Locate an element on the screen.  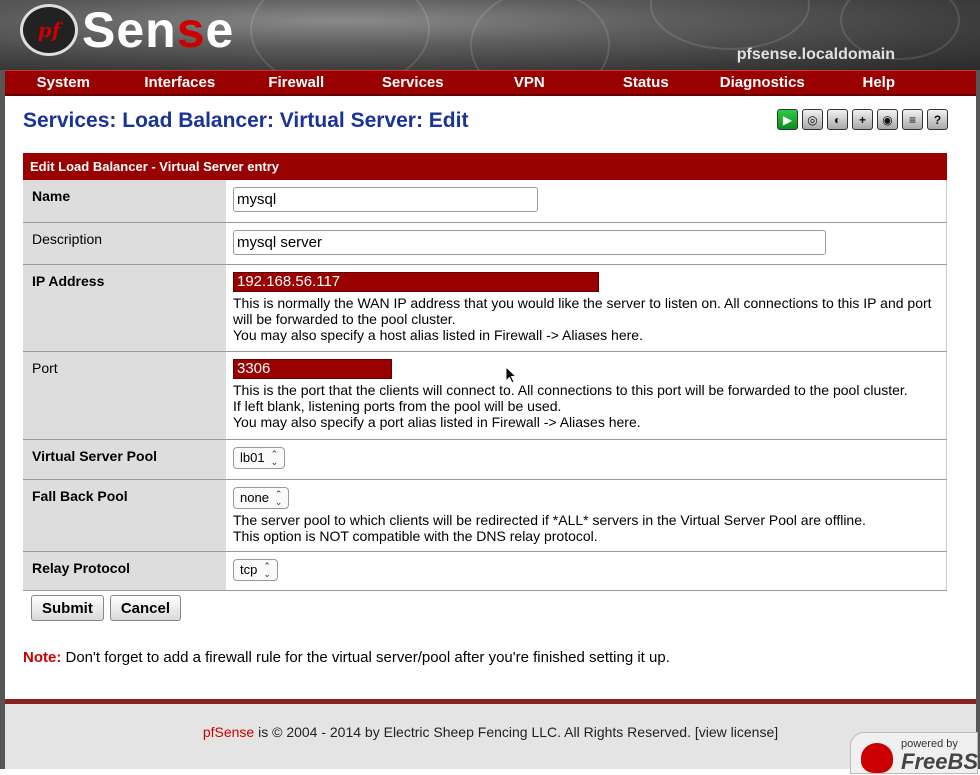
fall-back-pool-label: Fall Back Pool is located at coordinates (124, 515).